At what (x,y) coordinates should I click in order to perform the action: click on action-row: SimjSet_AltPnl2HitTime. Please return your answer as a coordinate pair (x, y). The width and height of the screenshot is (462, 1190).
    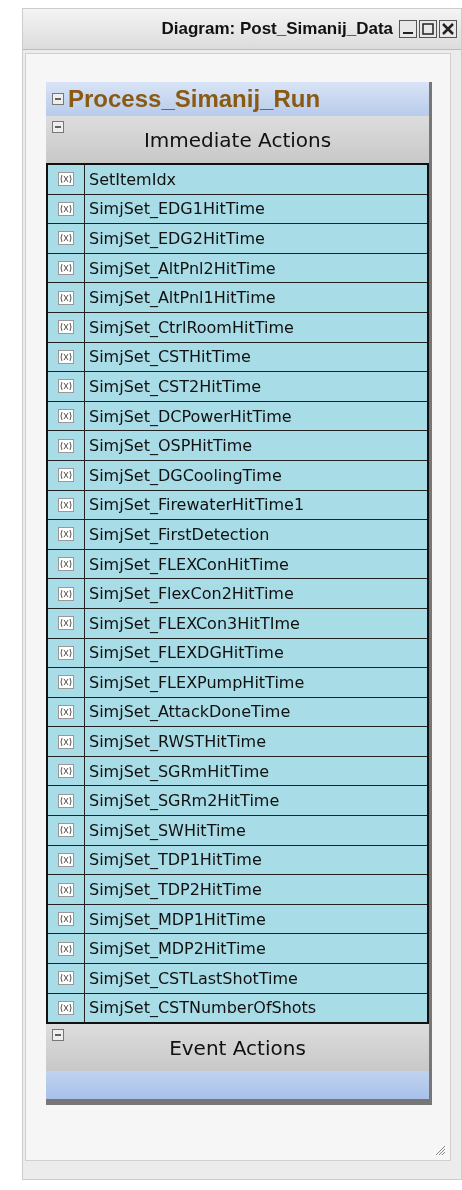
    Looking at the image, I should click on (237, 267).